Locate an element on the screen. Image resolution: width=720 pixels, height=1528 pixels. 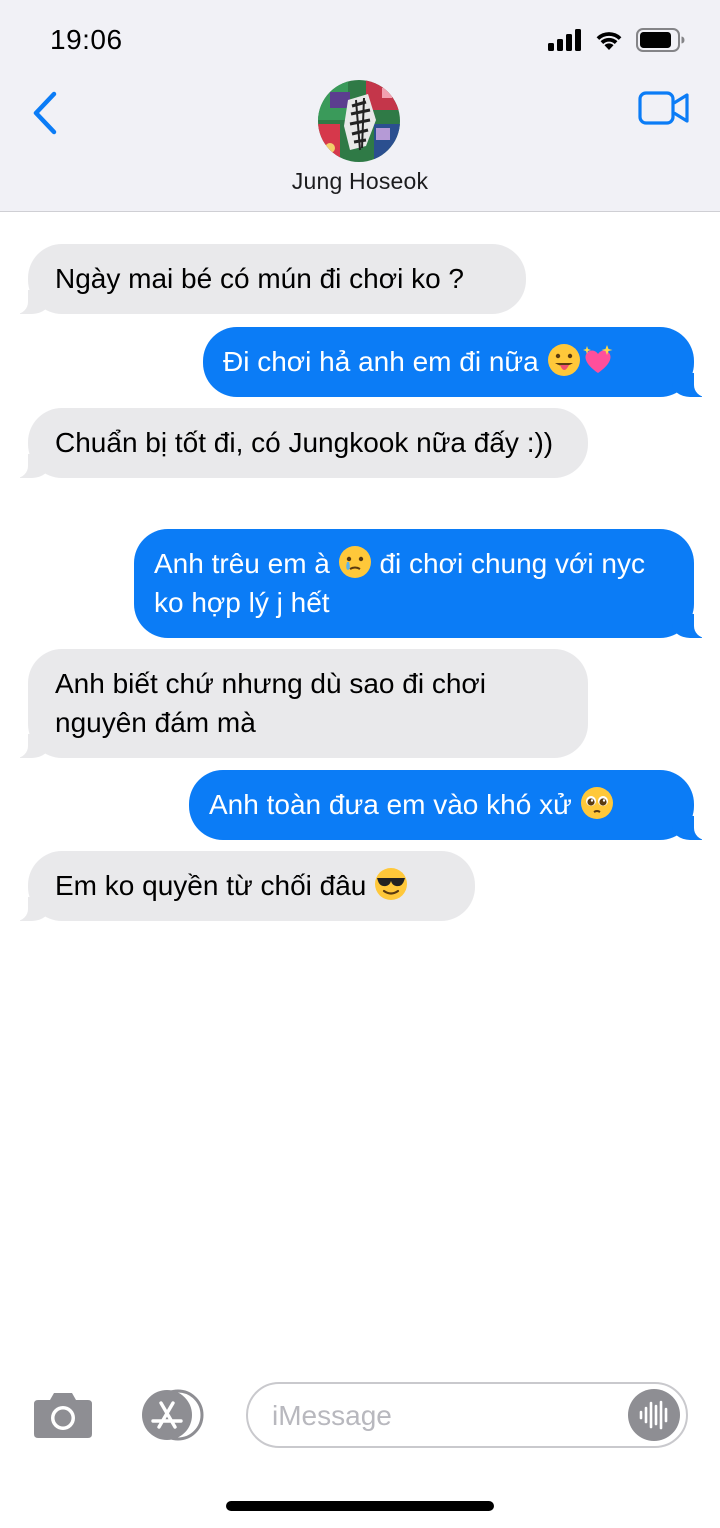
facetime-video-button is located at coordinates (664, 108).